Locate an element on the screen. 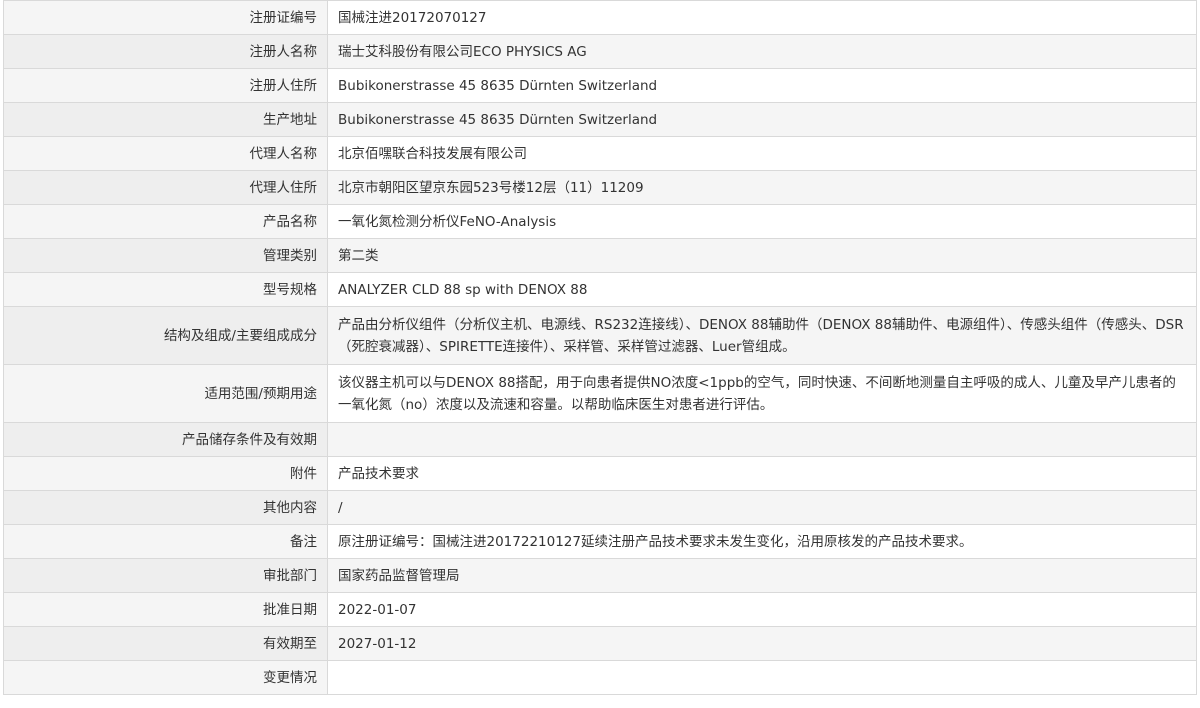 Image resolution: width=1200 pixels, height=708 pixels. row-value: 瑞士艾科股份有限公司ECO PHYSICS AG is located at coordinates (762, 51).